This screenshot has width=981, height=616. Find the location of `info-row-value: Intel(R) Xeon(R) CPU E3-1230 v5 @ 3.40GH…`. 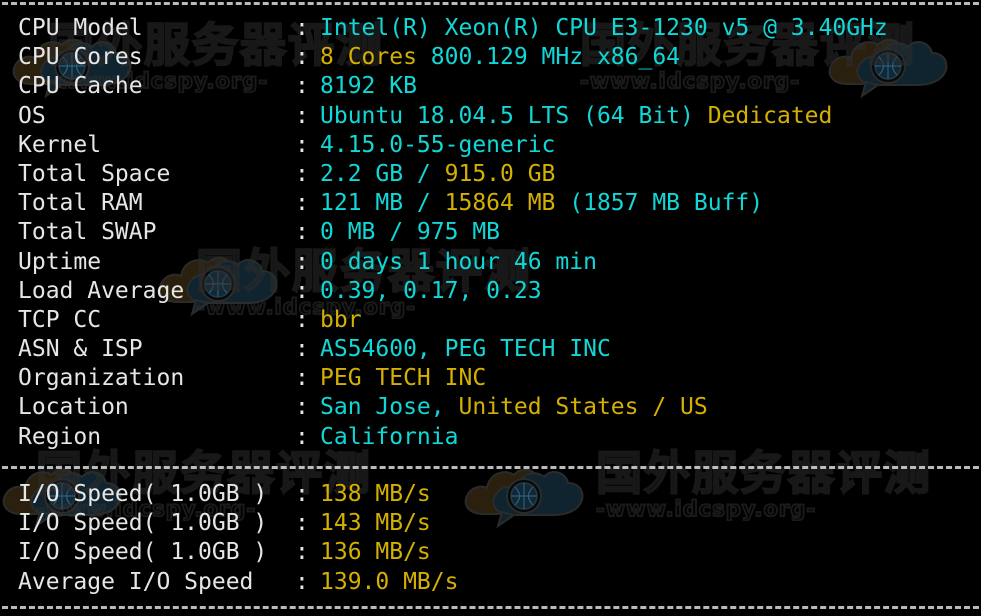

info-row-value: Intel(R) Xeon(R) CPU E3-1230 v5 @ 3.40GH… is located at coordinates (604, 28).